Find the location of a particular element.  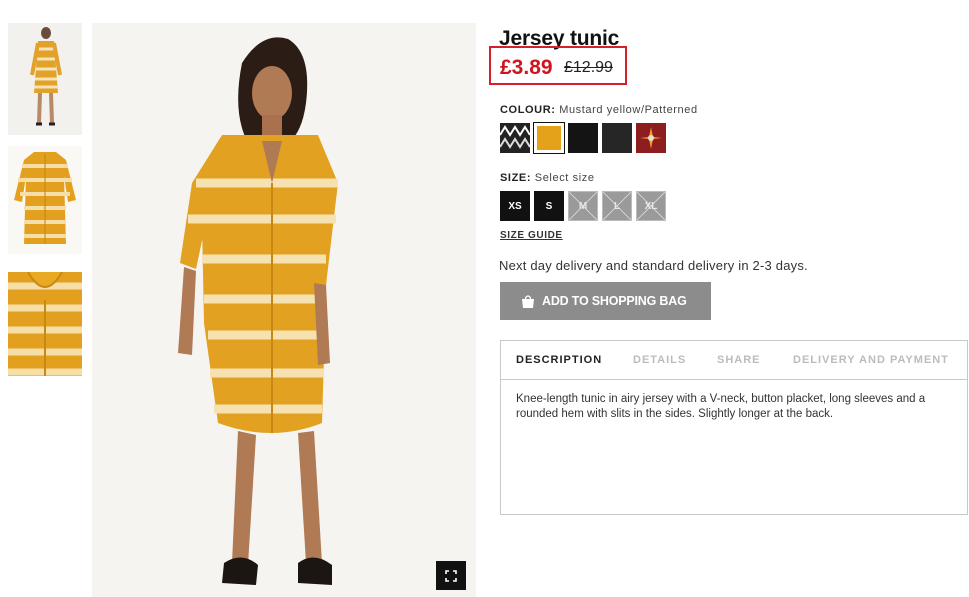

size-option-xl: XL is located at coordinates (651, 206).